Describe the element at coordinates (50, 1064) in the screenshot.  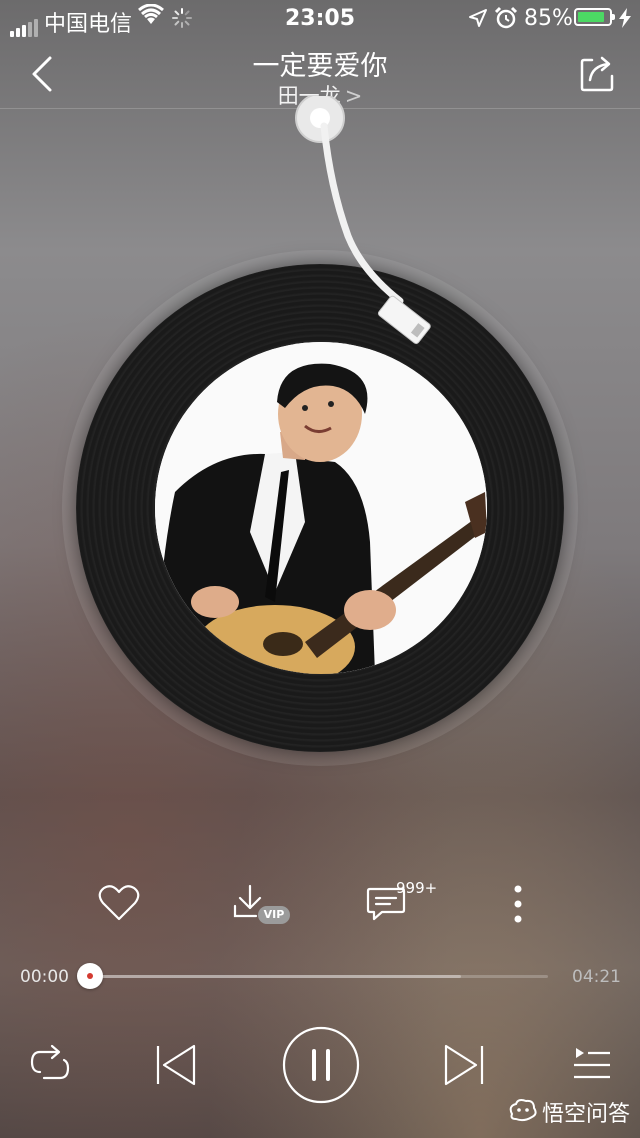
I see `repeat-icon` at that location.